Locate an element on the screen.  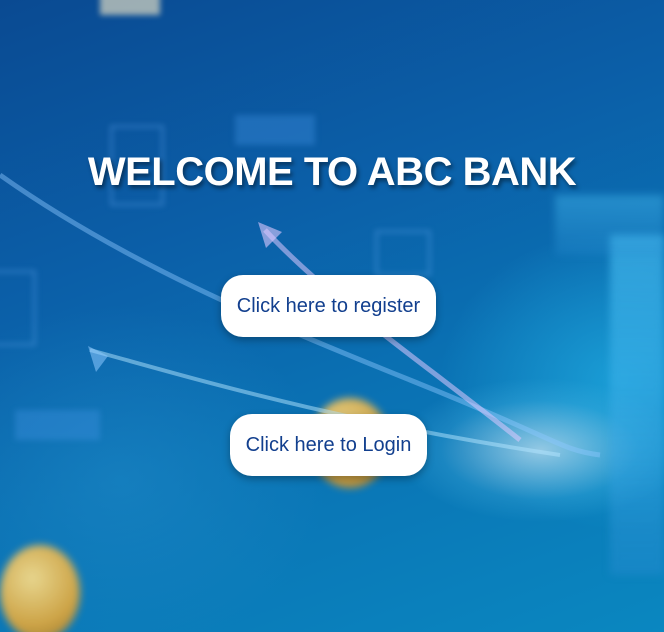
login-button: Click here to Login is located at coordinates (328, 445).